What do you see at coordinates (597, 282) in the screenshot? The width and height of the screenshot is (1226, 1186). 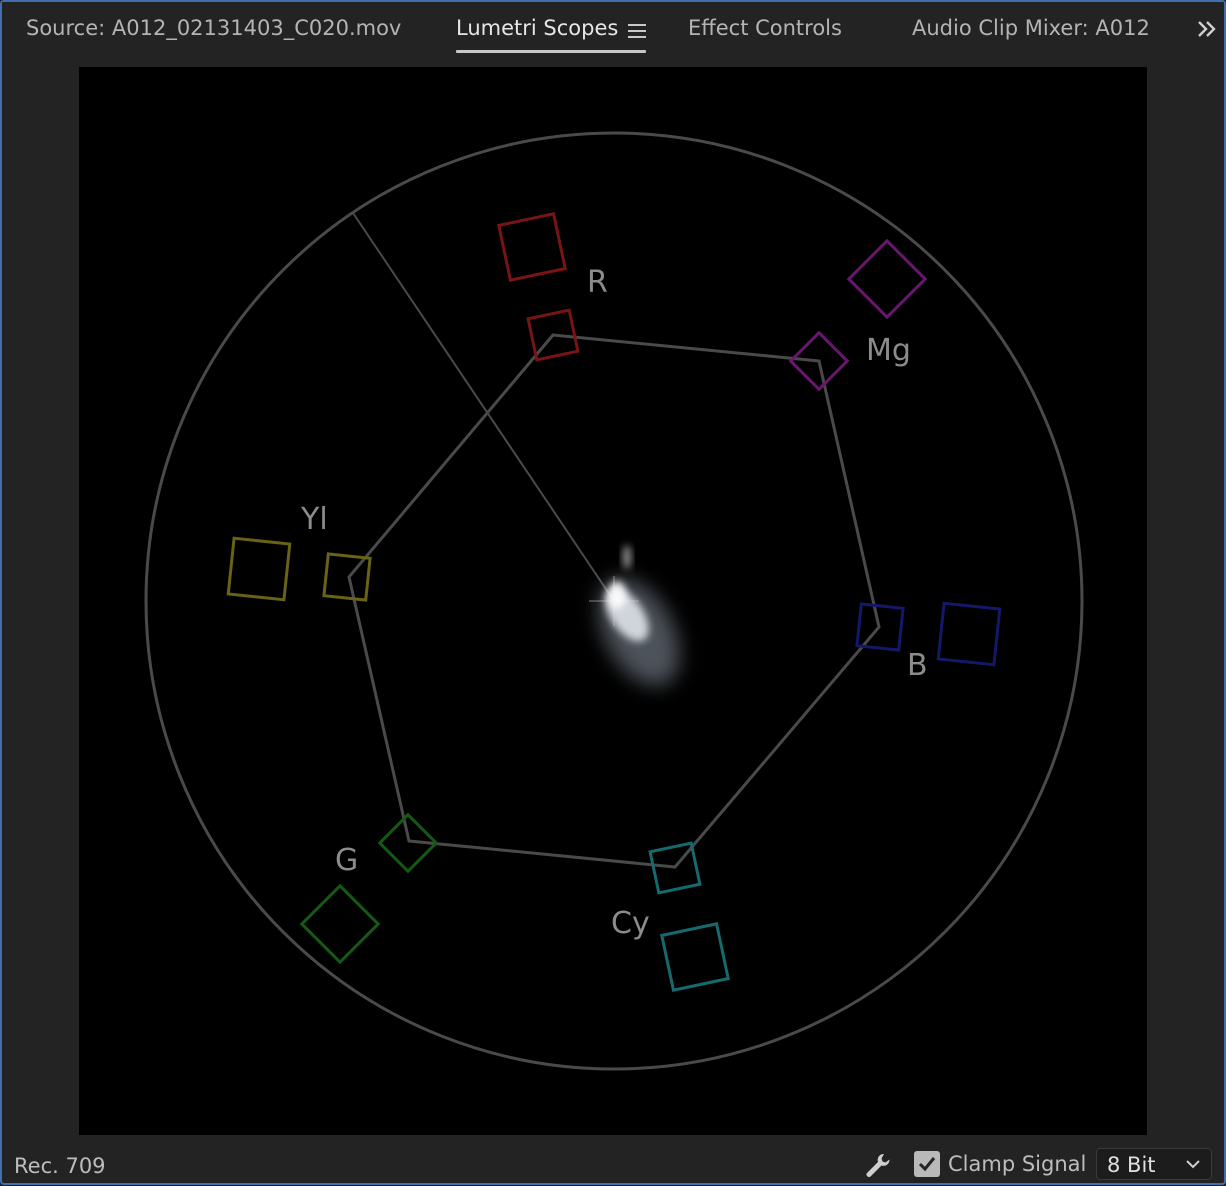 I see `target-label-r: R` at bounding box center [597, 282].